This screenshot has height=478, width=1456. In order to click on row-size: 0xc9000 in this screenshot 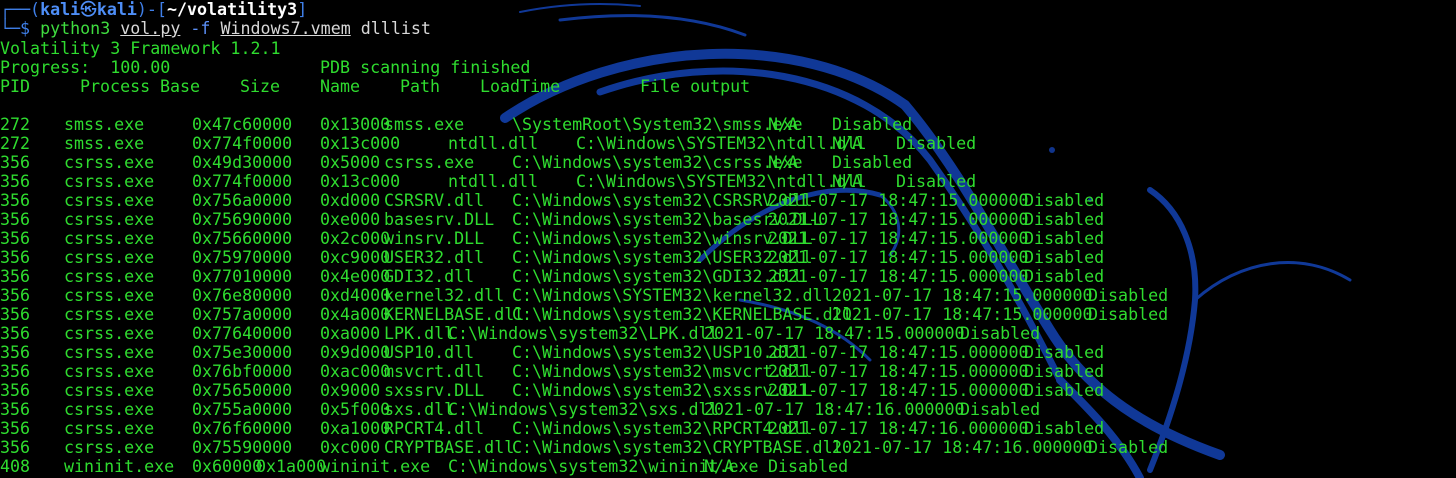, I will do `click(355, 257)`.